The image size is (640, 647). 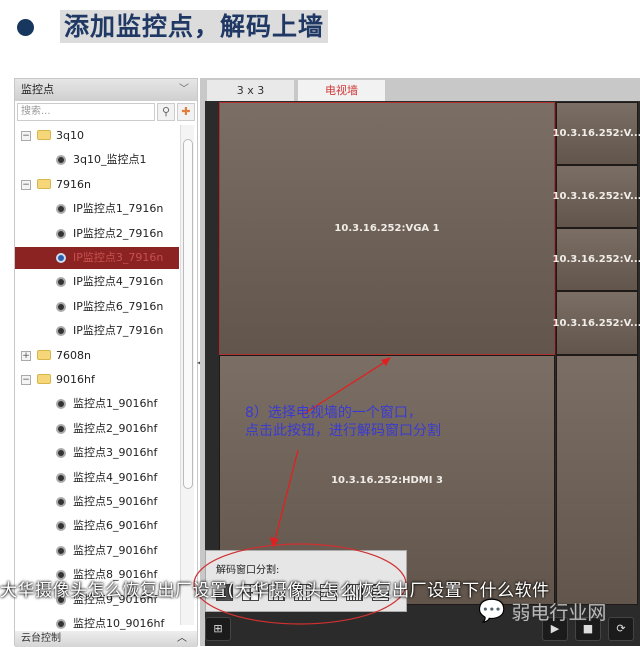 I want to click on brand-text: 弱电行业网, so click(x=559, y=613).